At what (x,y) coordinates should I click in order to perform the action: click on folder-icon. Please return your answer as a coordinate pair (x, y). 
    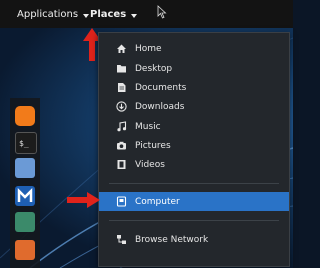
    Looking at the image, I should click on (121, 69).